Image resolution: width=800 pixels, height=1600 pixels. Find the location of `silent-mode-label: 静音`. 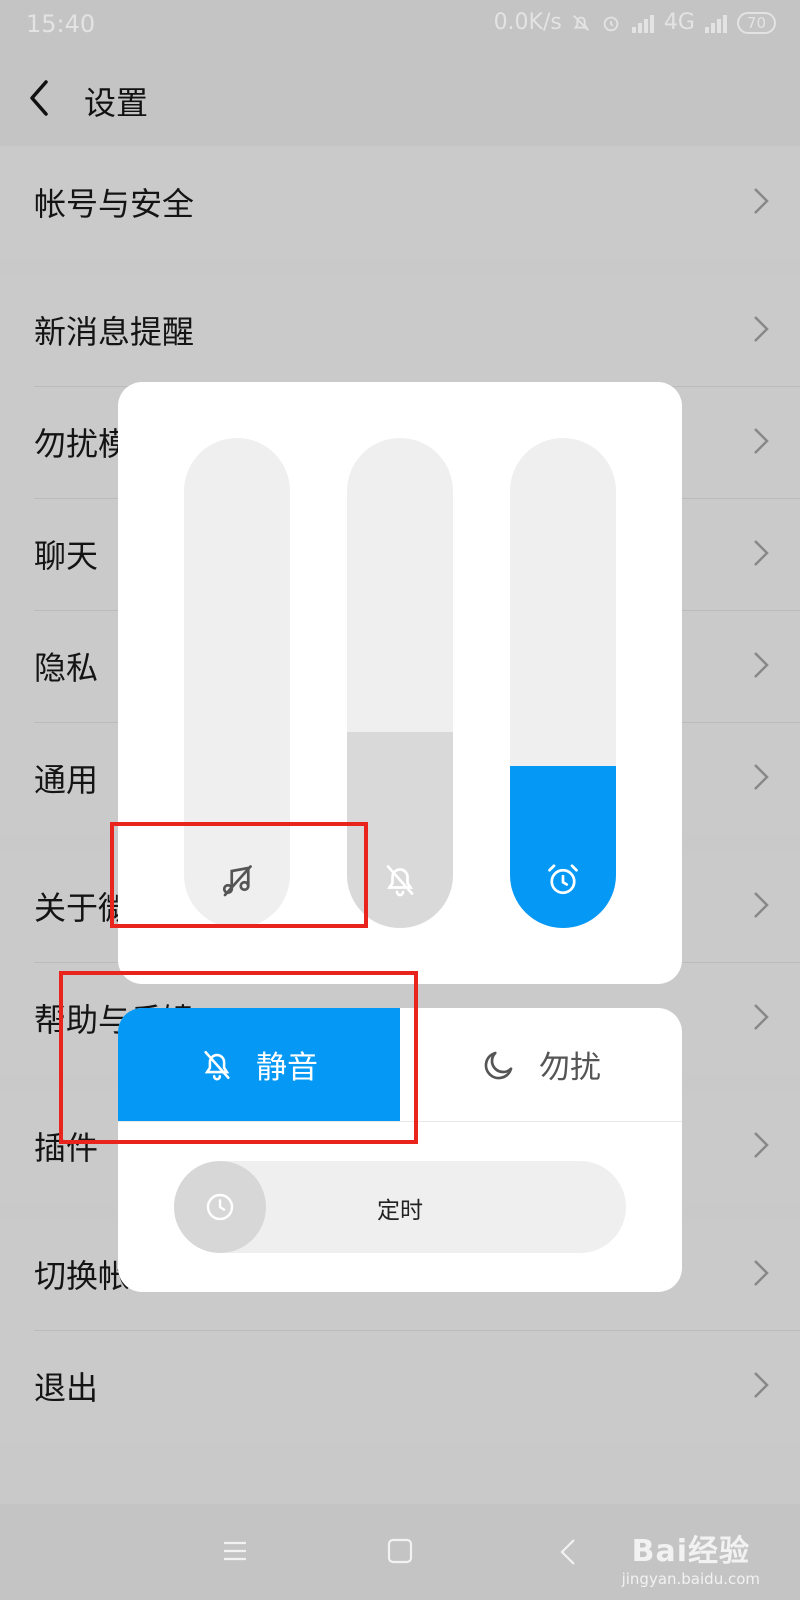

silent-mode-label: 静音 is located at coordinates (287, 1068).